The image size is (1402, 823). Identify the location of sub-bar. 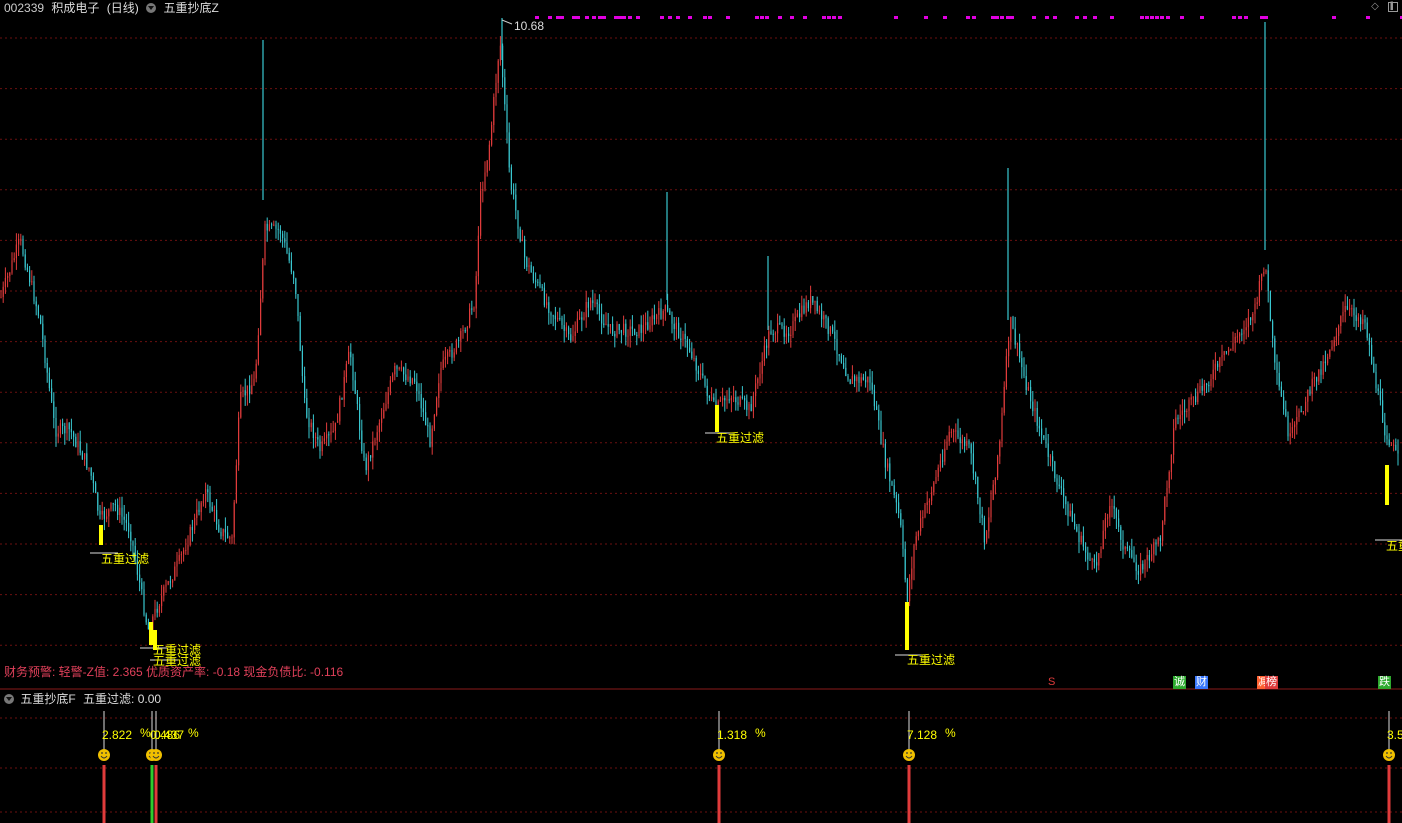
(156, 794).